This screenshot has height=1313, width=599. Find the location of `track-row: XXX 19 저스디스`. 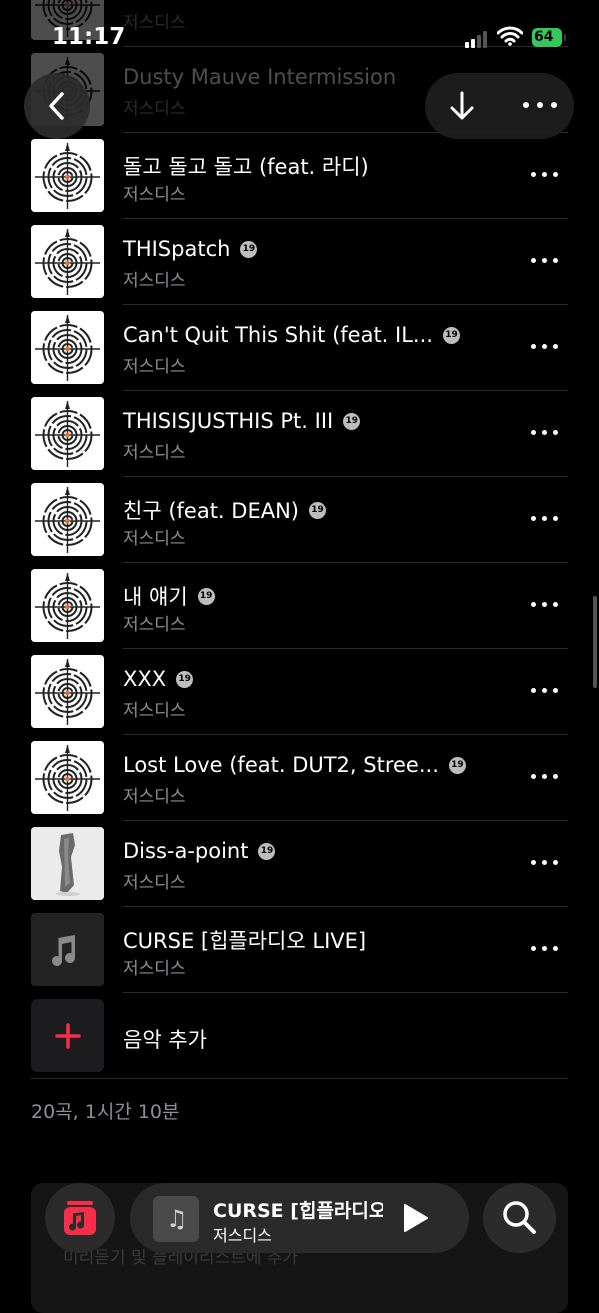

track-row: XXX 19 저스디스 is located at coordinates (299, 692).